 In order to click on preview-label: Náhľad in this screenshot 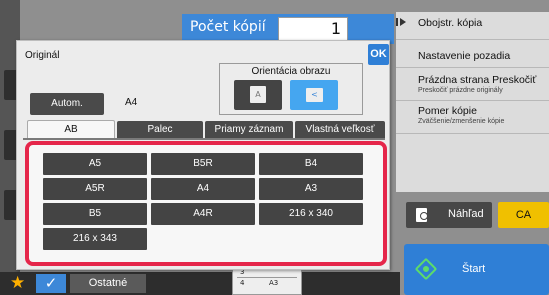, I will do `click(466, 214)`.